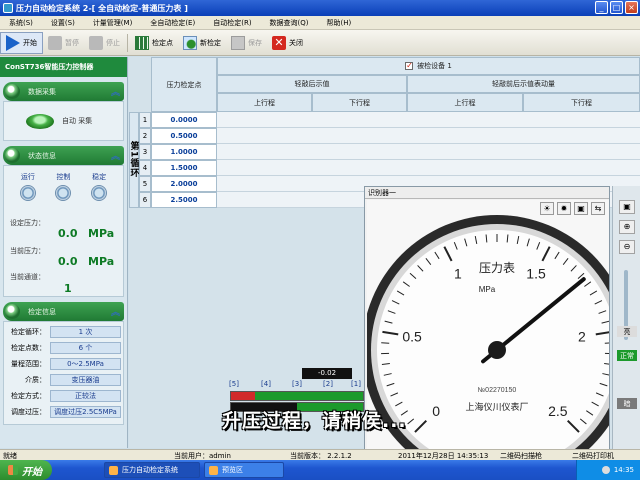 Image resolution: width=640 pixels, height=480 pixels. Describe the element at coordinates (232, 470) in the screenshot. I see `task-label: 预览区` at that location.